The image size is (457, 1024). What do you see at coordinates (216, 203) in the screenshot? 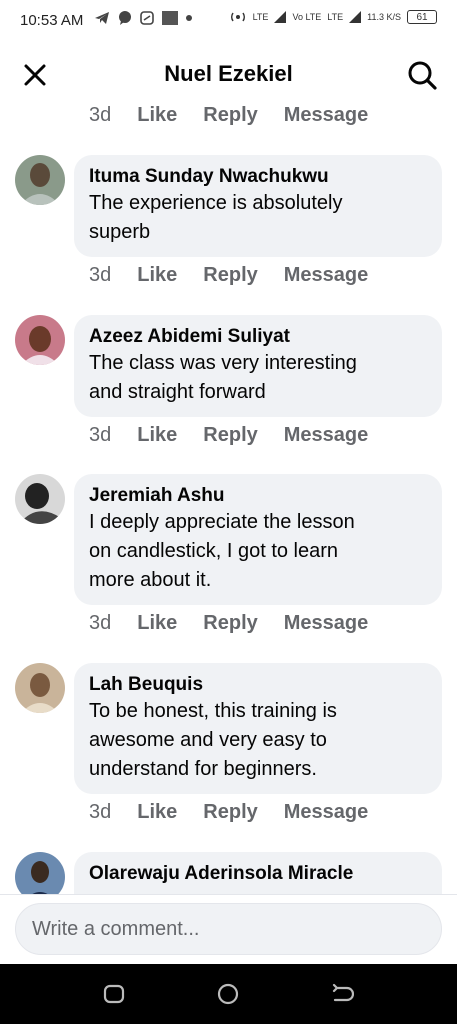
I see `comment-text-line: The experience is absolutely` at bounding box center [216, 203].